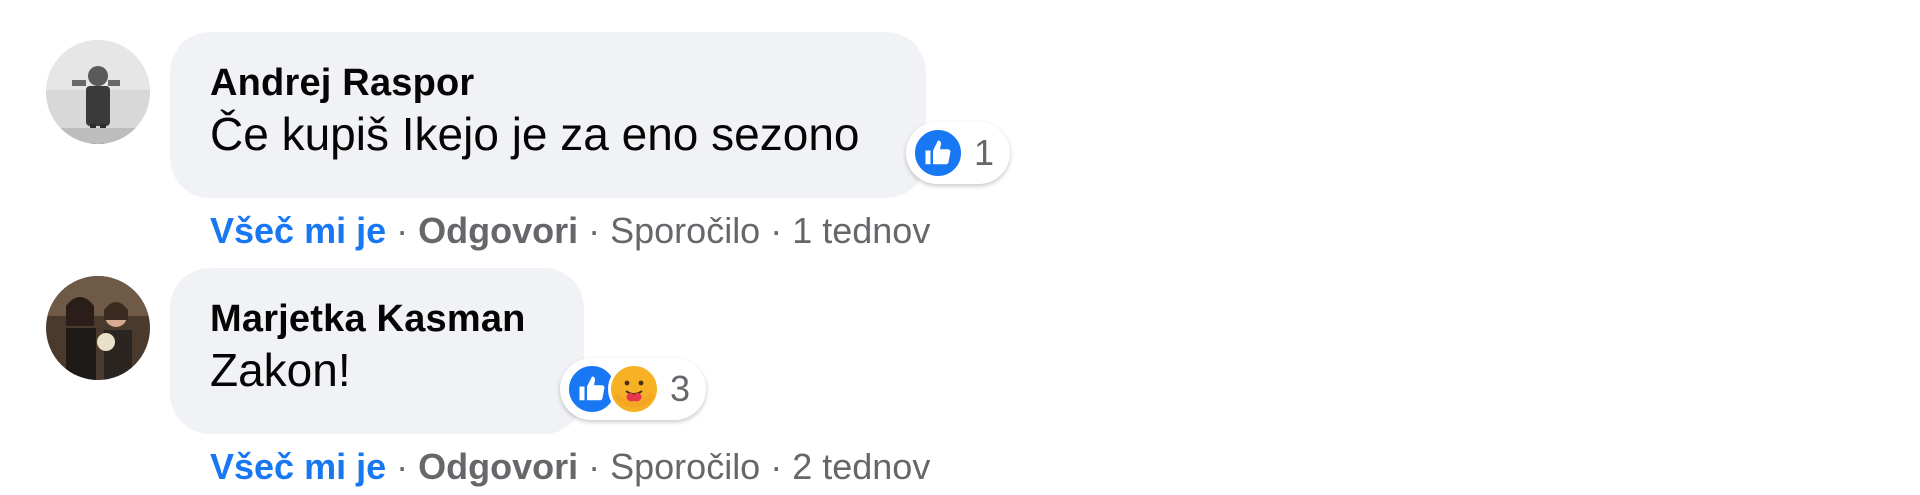  What do you see at coordinates (280, 370) in the screenshot?
I see `comment-text: Zakon!` at bounding box center [280, 370].